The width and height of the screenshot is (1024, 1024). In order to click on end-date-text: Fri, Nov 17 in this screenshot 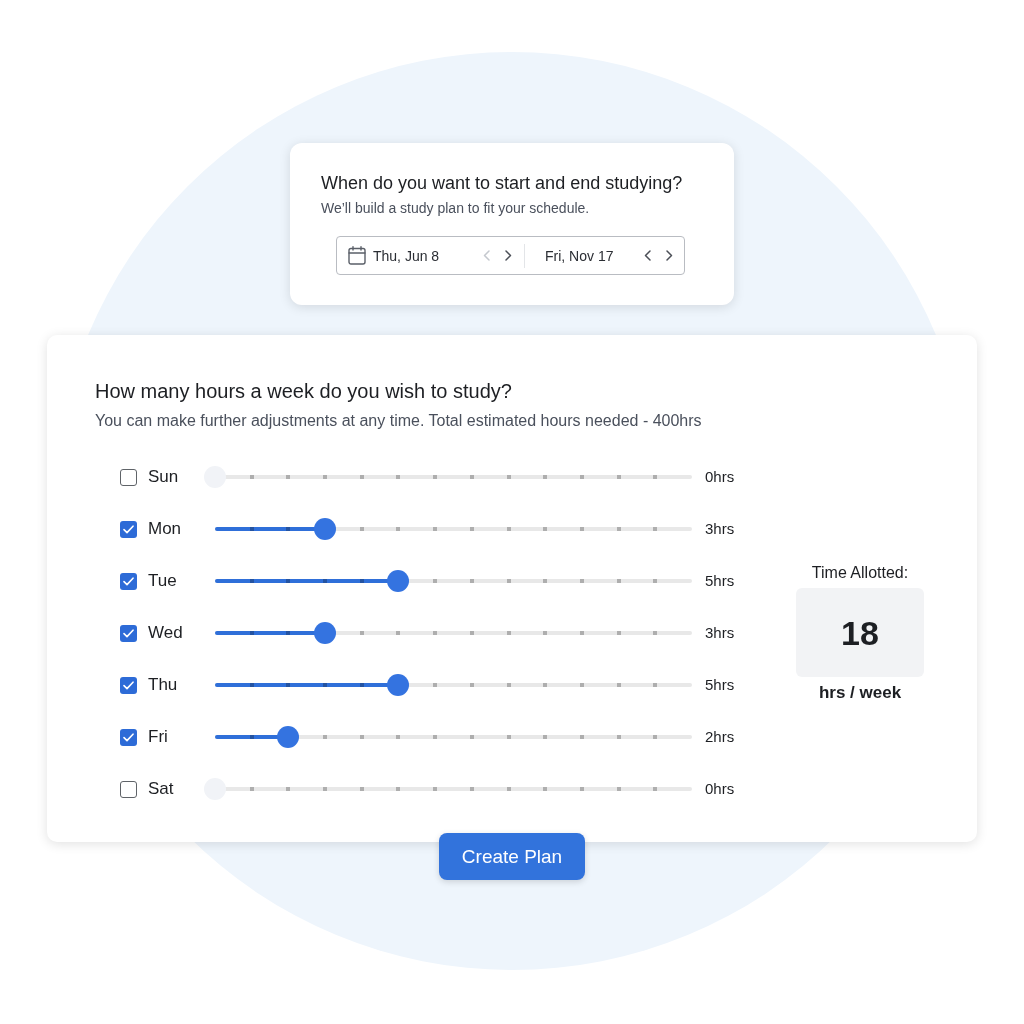, I will do `click(580, 256)`.